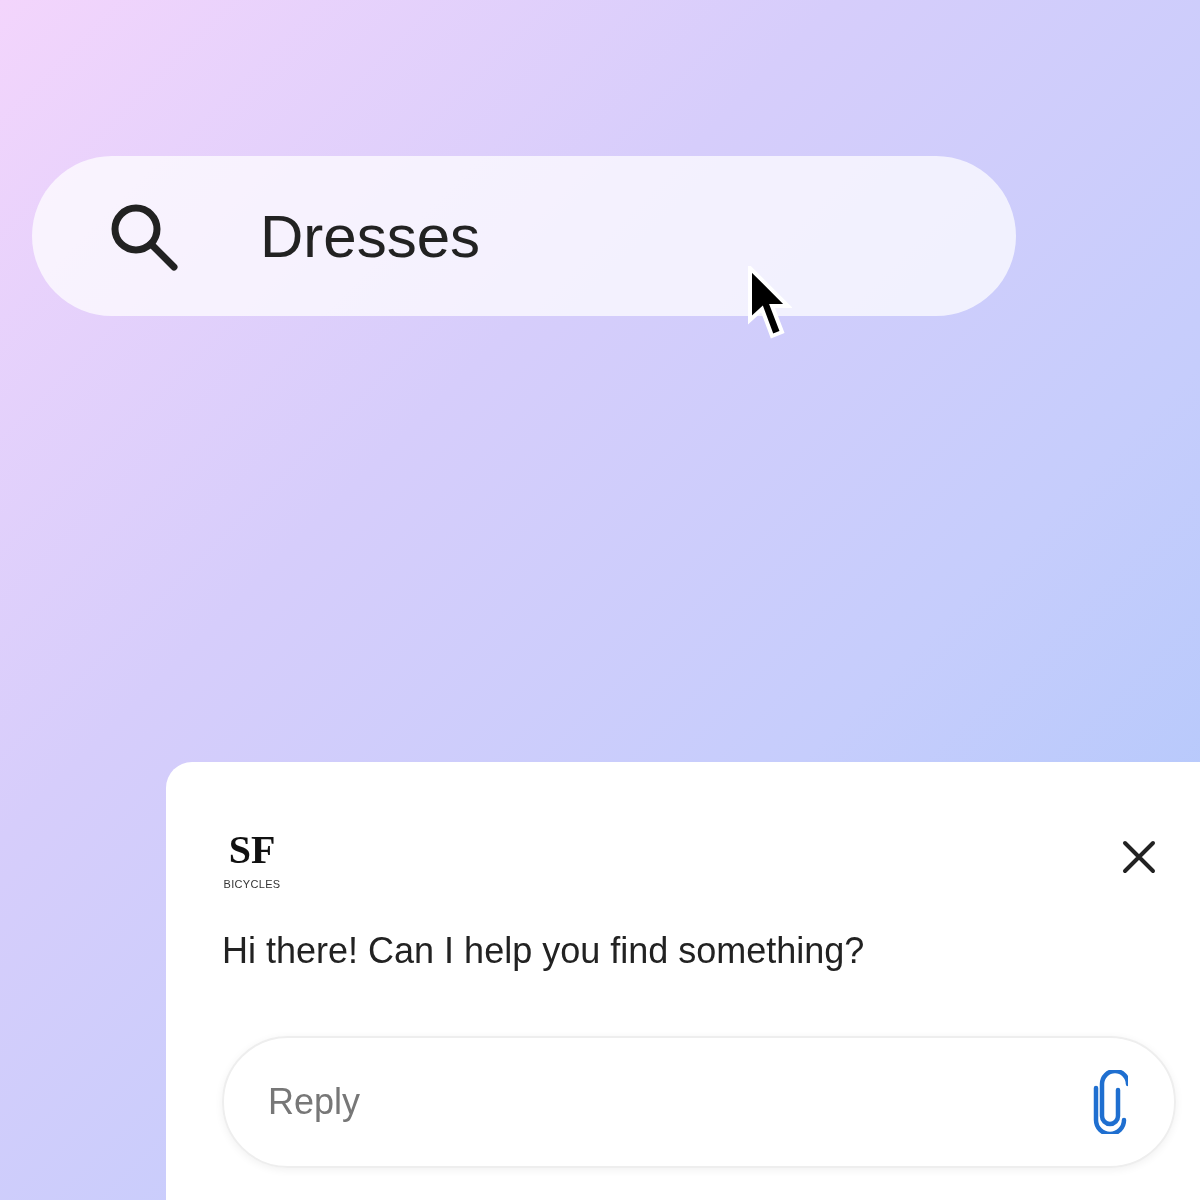  I want to click on search-bar: Dresses, so click(524, 236).